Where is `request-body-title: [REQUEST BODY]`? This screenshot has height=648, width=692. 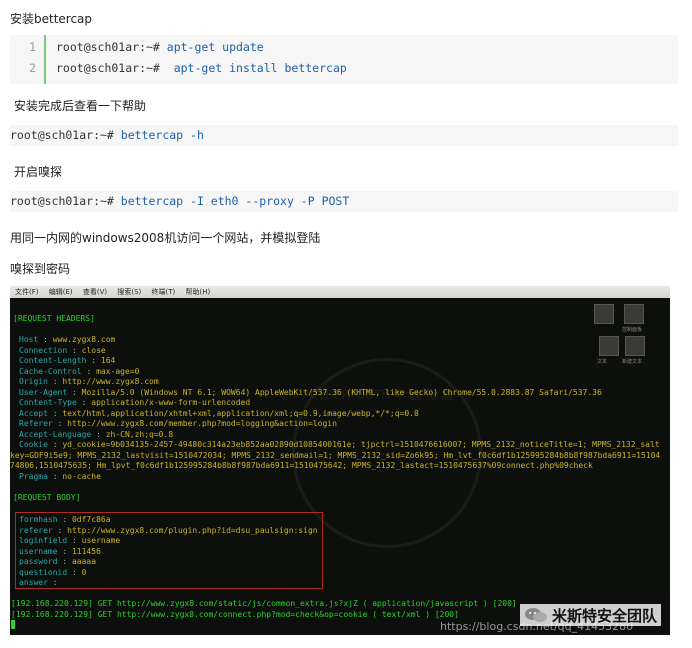
request-body-title: [REQUEST BODY] is located at coordinates (47, 497).